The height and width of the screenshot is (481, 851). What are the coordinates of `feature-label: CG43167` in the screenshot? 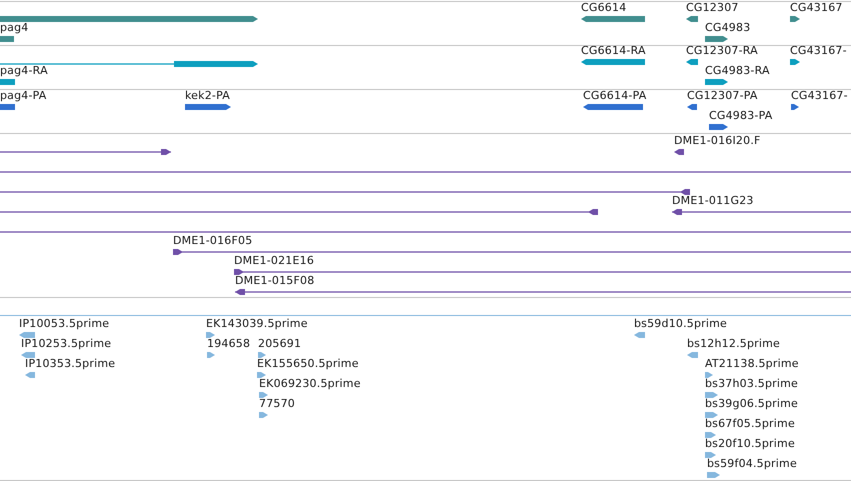 It's located at (816, 8).